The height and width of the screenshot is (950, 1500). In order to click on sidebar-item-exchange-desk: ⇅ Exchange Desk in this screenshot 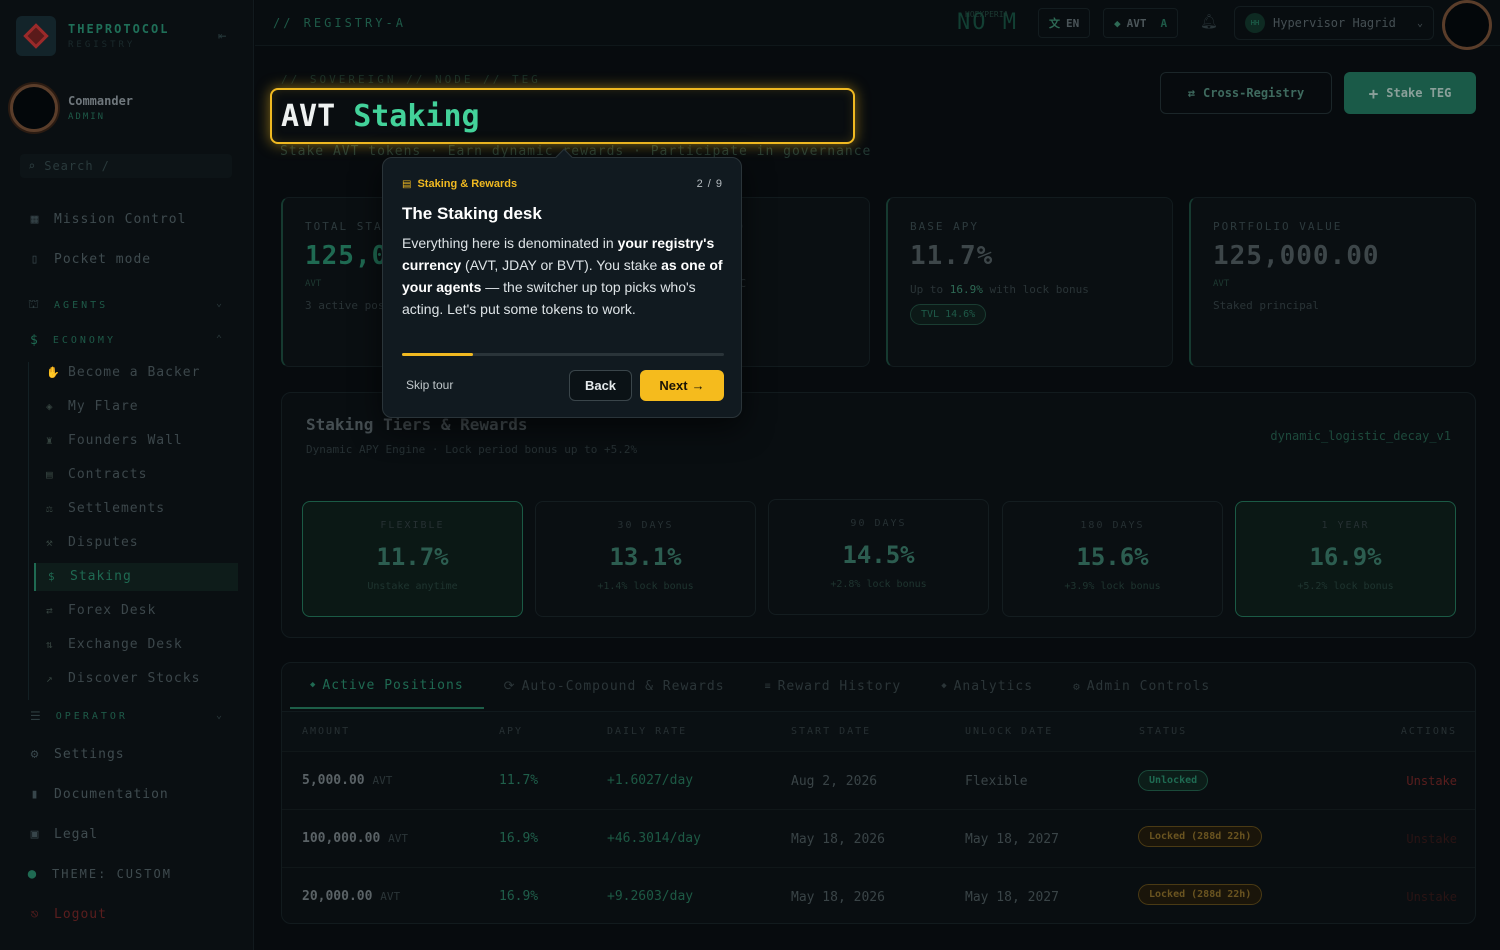, I will do `click(114, 644)`.